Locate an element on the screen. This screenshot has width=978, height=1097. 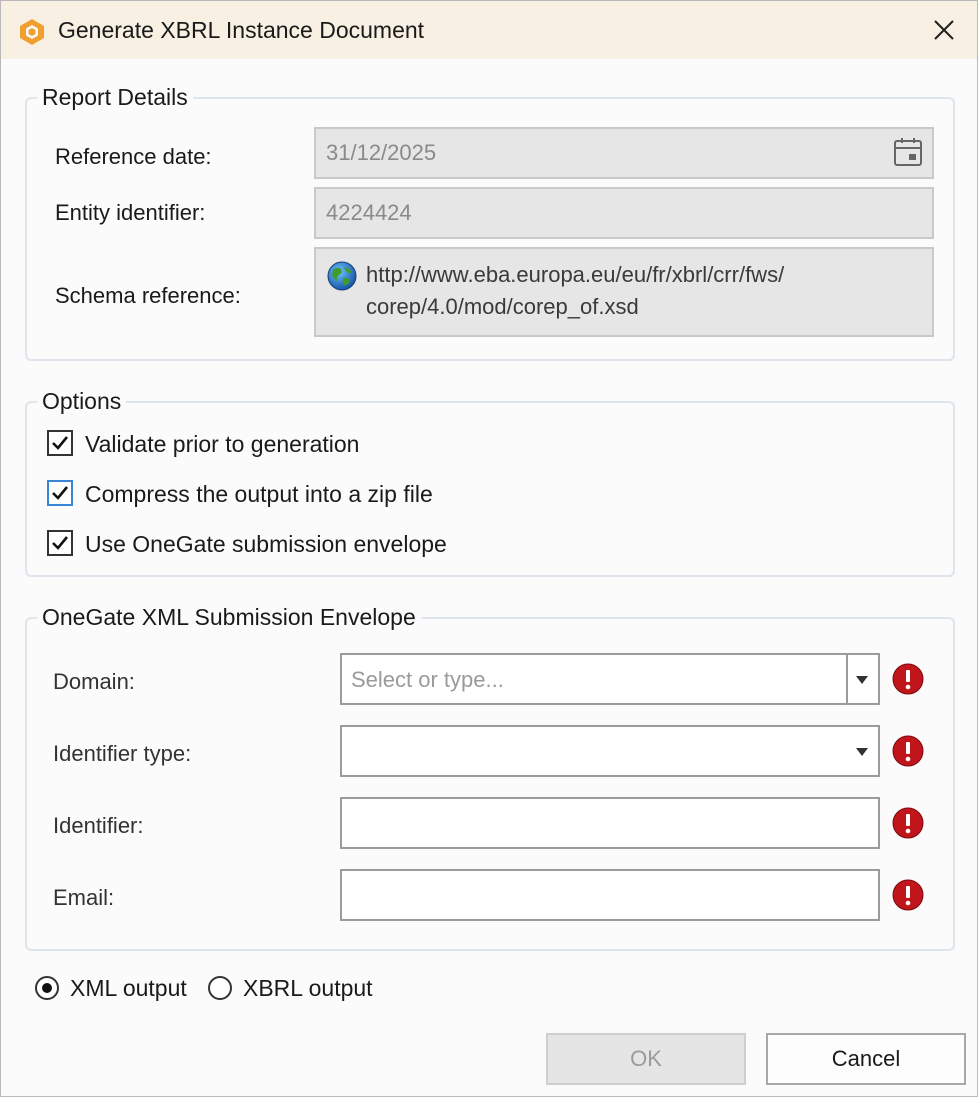
xbrl-output-label: XBRL output is located at coordinates (308, 988).